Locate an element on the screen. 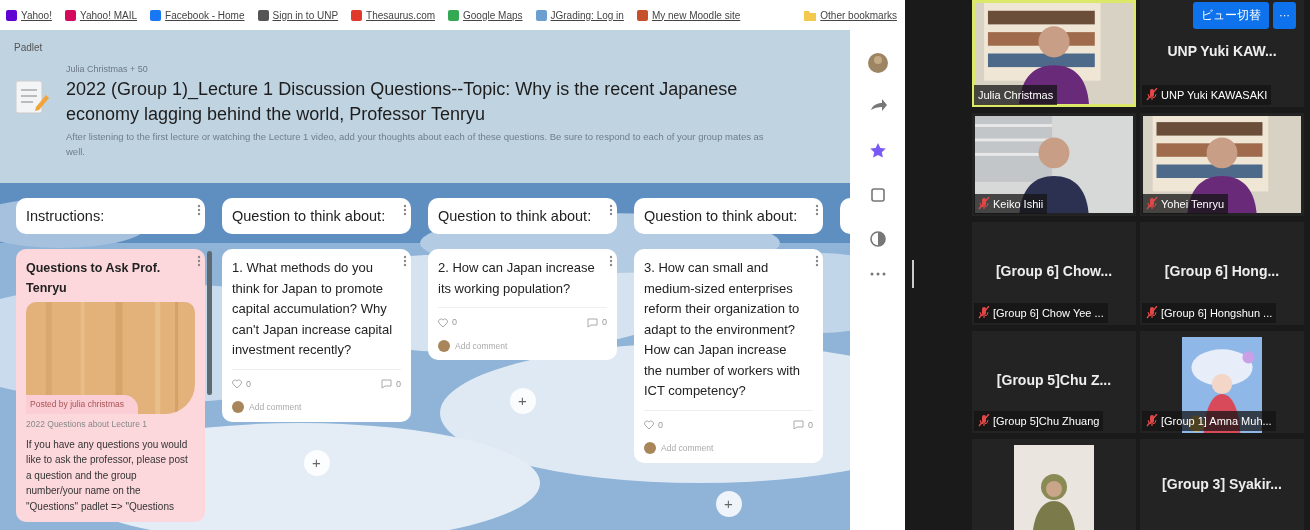  name-label: Keiko Ishii is located at coordinates (1011, 203).